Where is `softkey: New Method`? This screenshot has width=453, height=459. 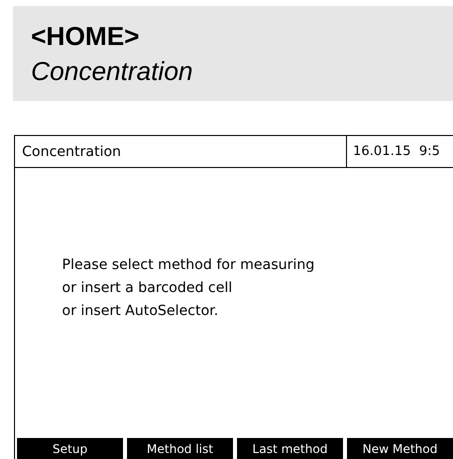
softkey: New Method is located at coordinates (400, 448).